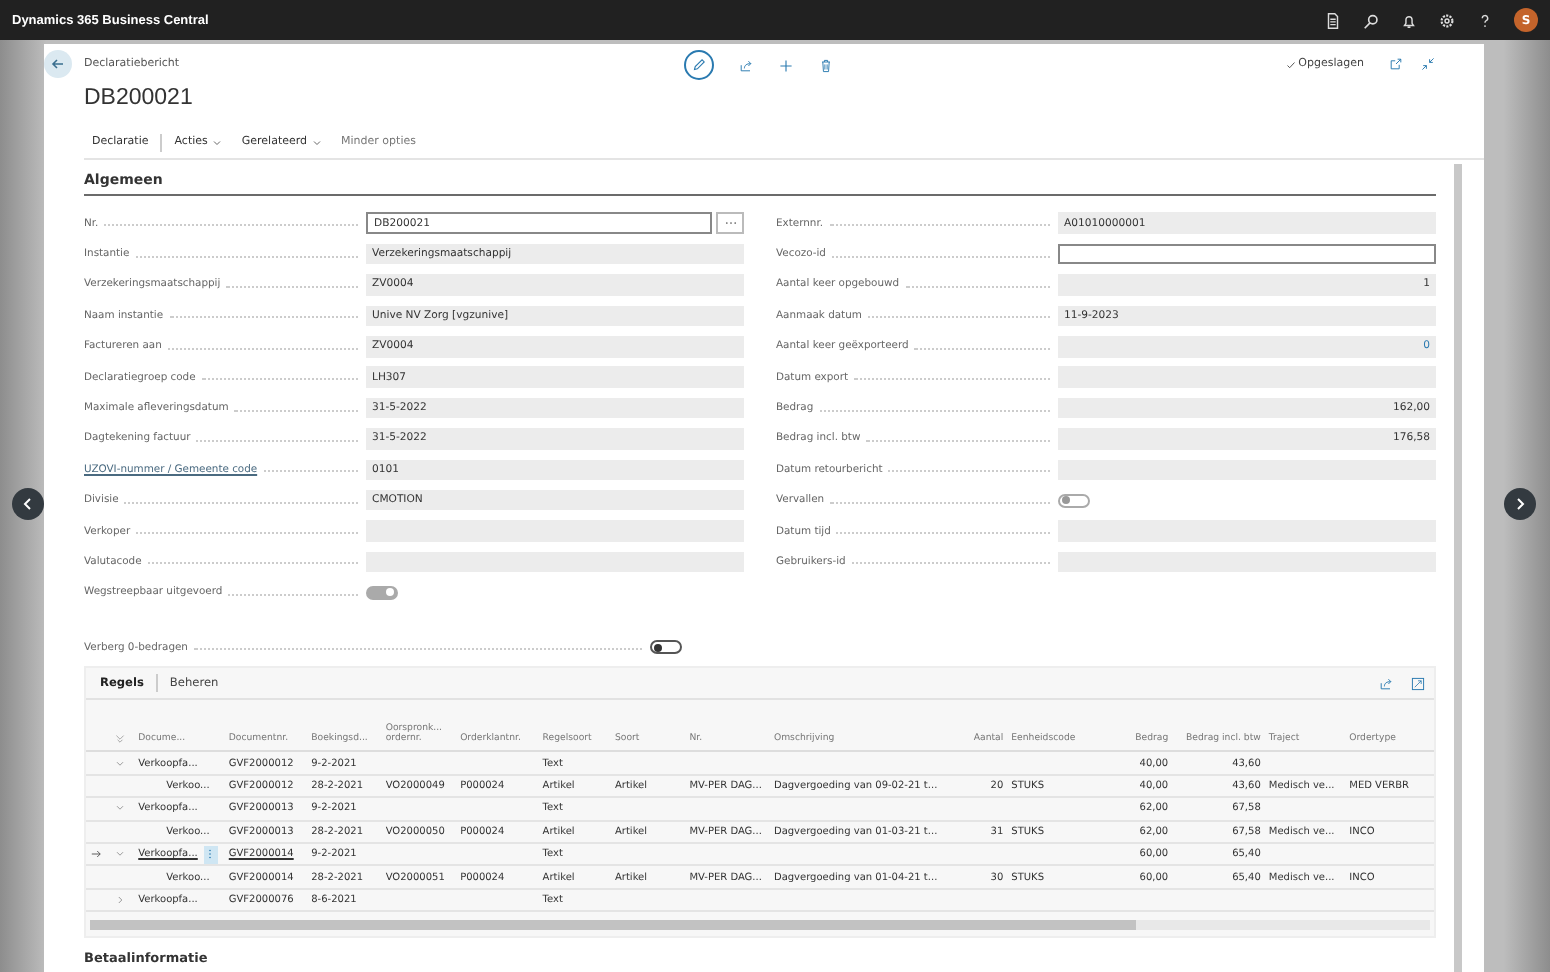 Image resolution: width=1550 pixels, height=972 pixels. Describe the element at coordinates (1418, 683) in the screenshot. I see `expand-icon` at that location.